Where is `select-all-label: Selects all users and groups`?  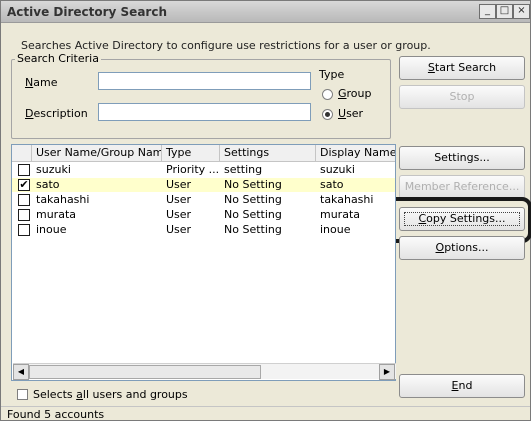 select-all-label: Selects all users and groups is located at coordinates (110, 394).